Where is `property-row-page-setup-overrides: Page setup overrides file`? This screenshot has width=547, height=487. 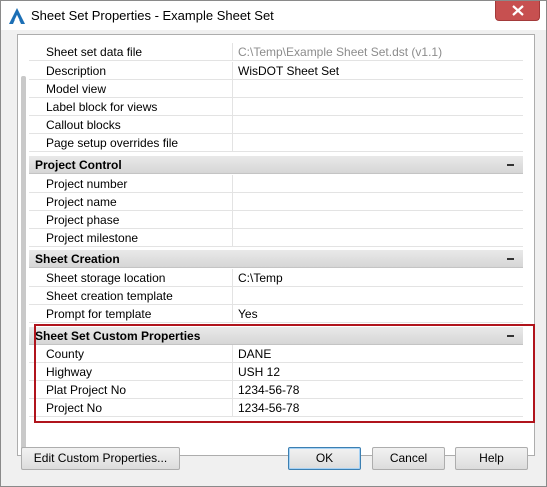
property-row-page-setup-overrides: Page setup overrides file is located at coordinates (276, 143).